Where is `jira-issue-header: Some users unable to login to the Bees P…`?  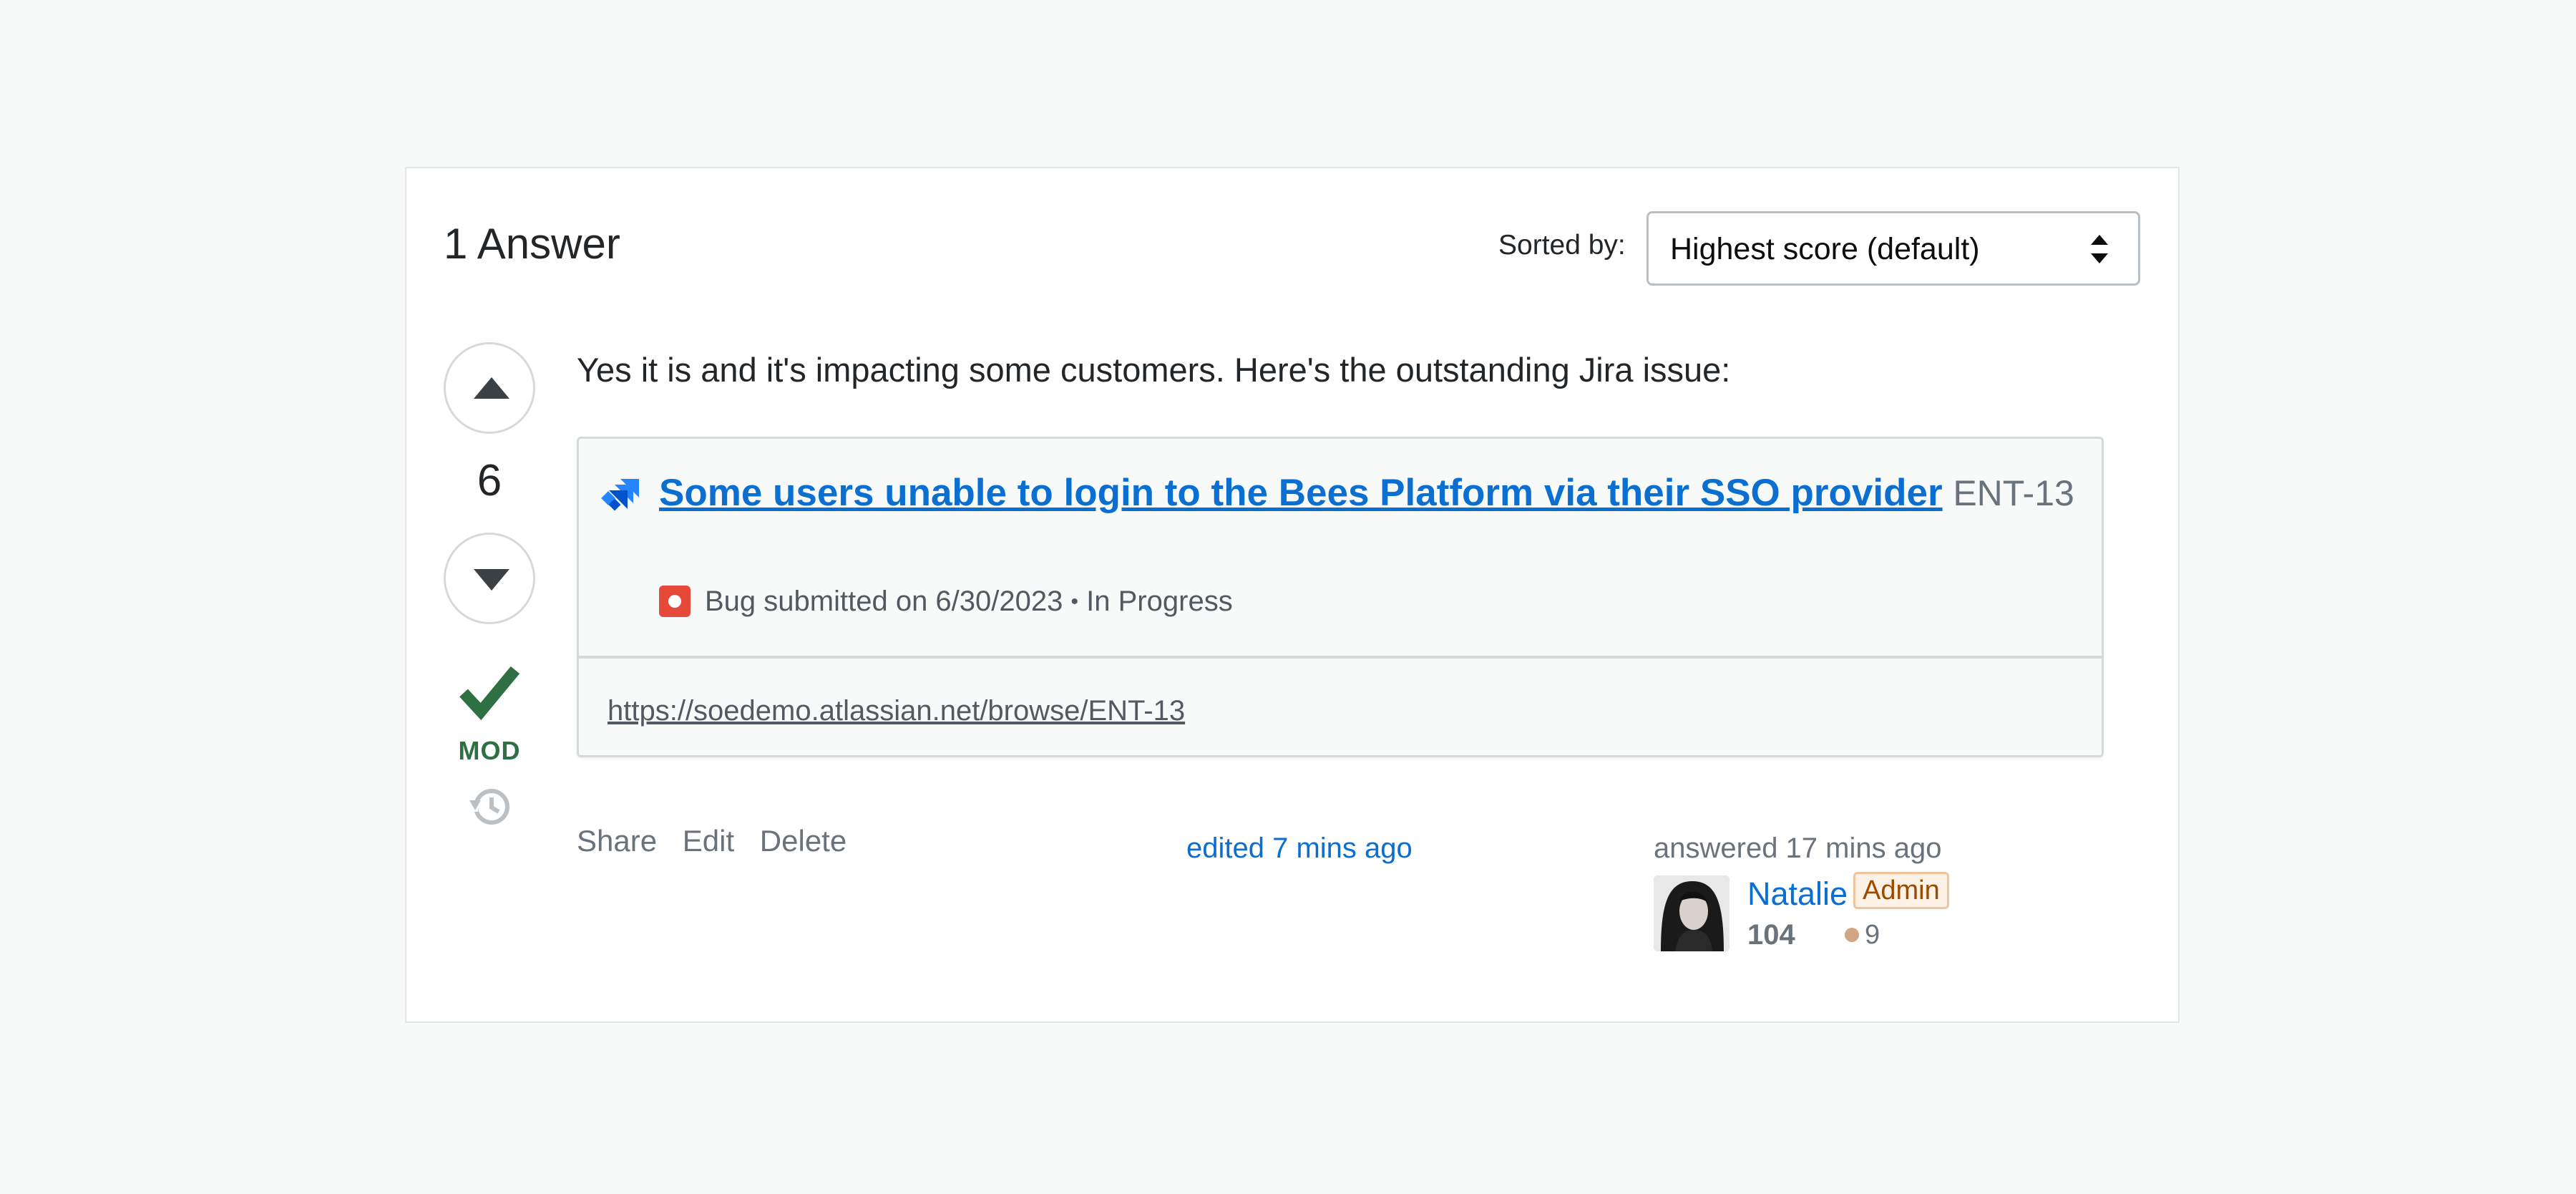
jira-issue-header: Some users unable to login to the Bees P… is located at coordinates (1340, 549).